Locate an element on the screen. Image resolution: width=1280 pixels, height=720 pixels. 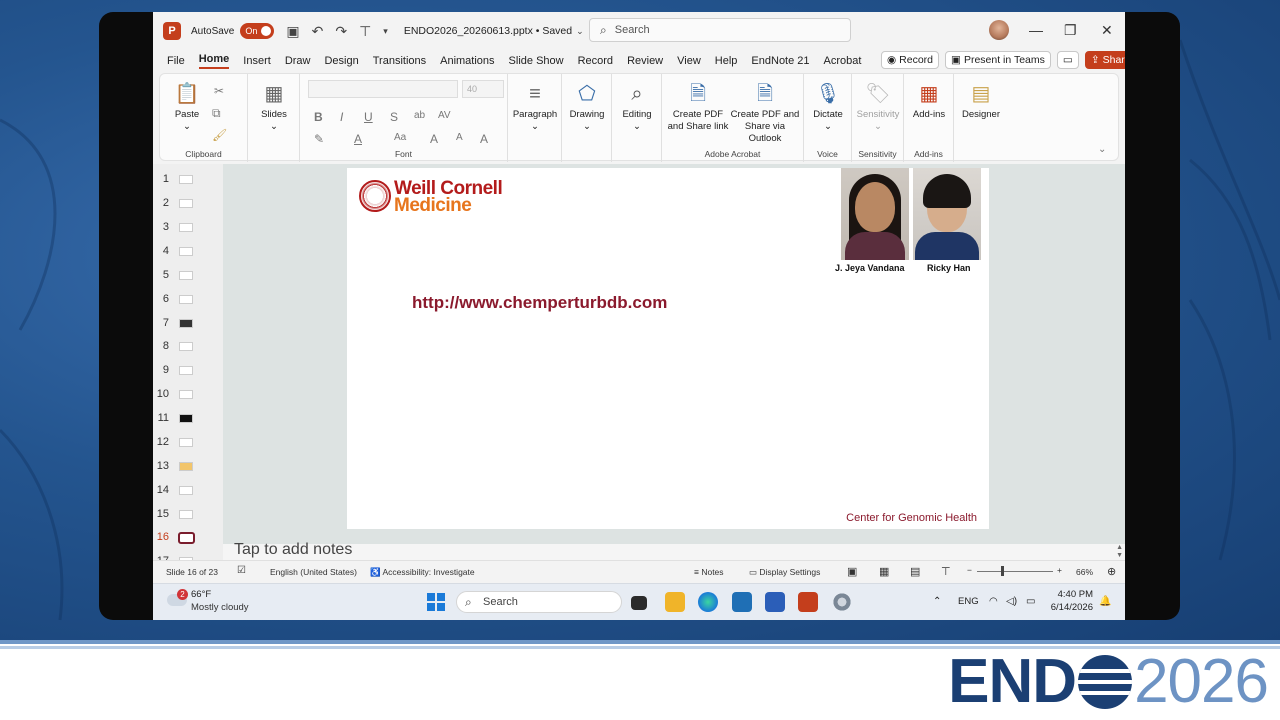
decrease-font-icon: A is located at coordinates (459, 137).